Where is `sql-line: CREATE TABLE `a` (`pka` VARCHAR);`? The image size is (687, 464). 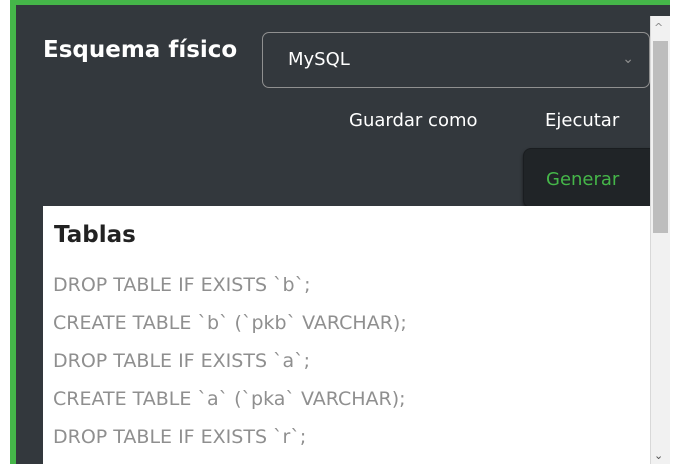
sql-line: CREATE TABLE `a` (`pka` VARCHAR); is located at coordinates (229, 399).